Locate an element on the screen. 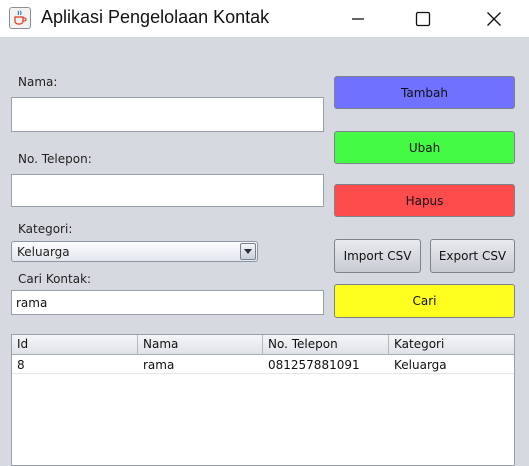 The height and width of the screenshot is (466, 529). kategori-selected-value: Keluarga is located at coordinates (43, 252).